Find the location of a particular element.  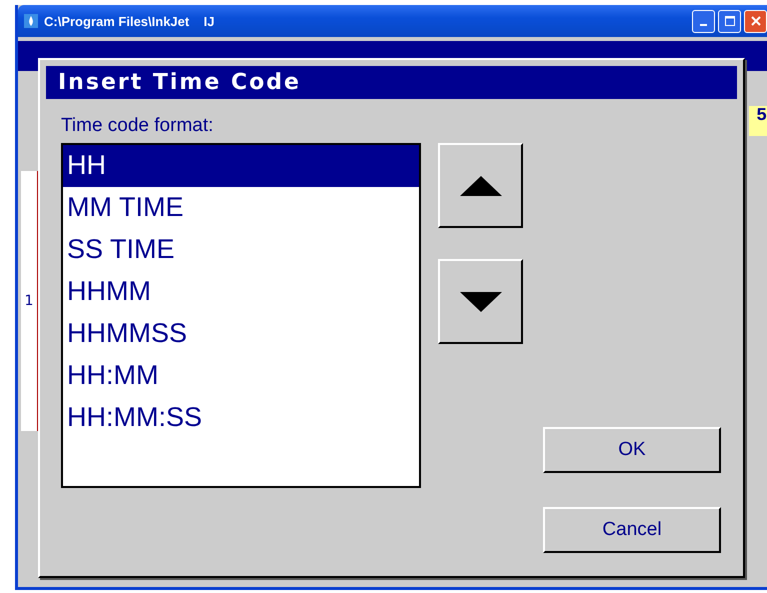

row-number: 1 is located at coordinates (29, 301).